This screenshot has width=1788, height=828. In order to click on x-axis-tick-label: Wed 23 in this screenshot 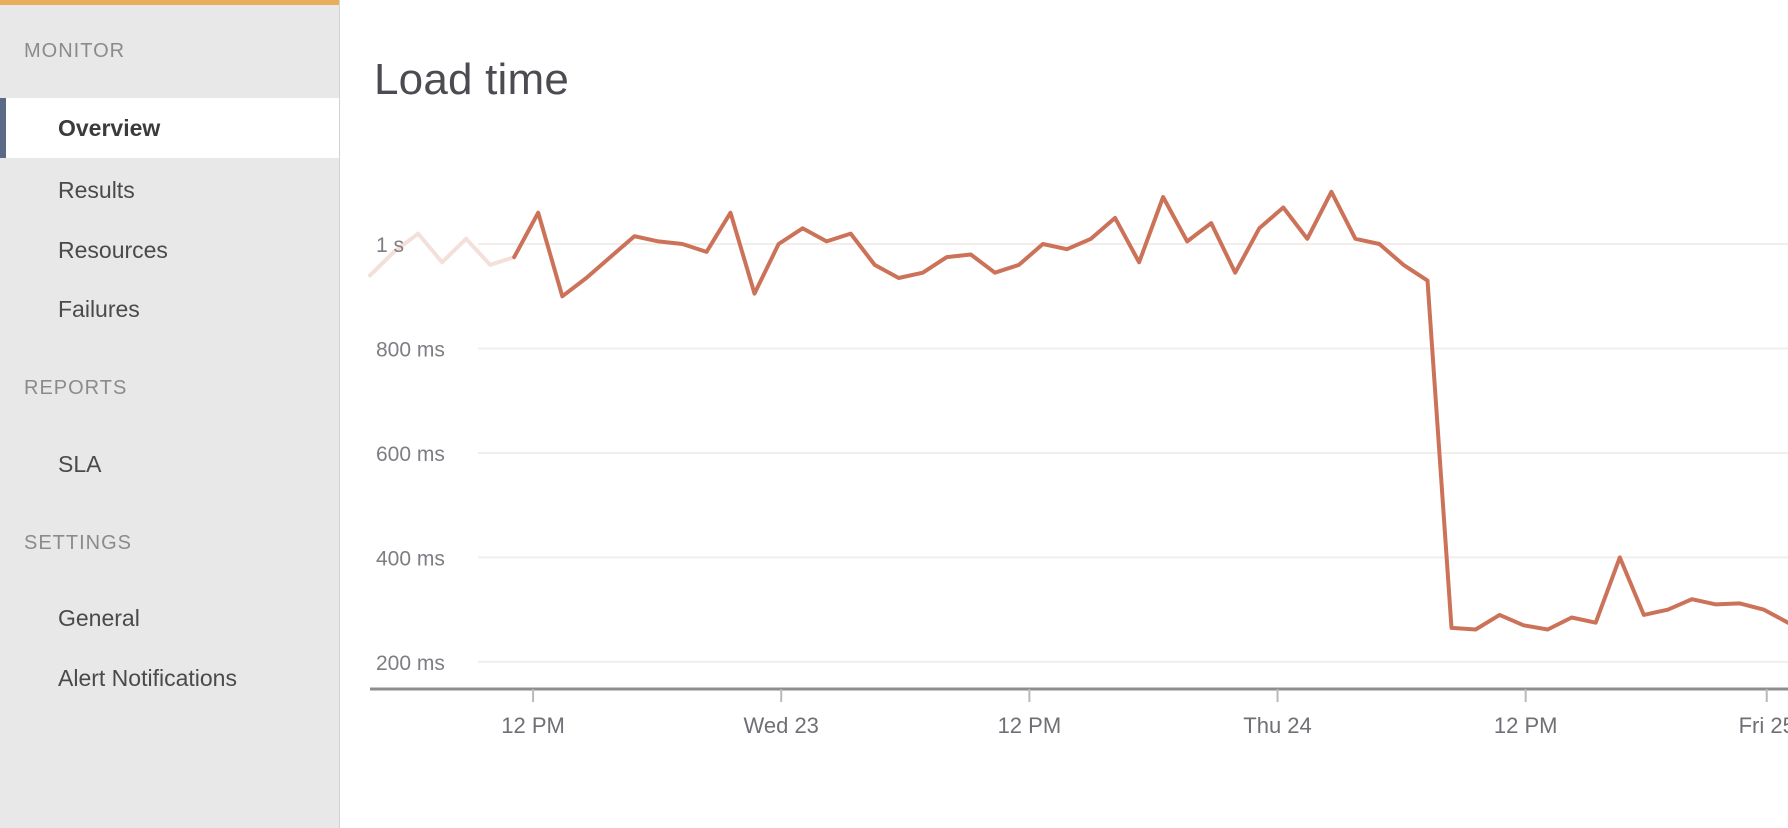, I will do `click(781, 725)`.